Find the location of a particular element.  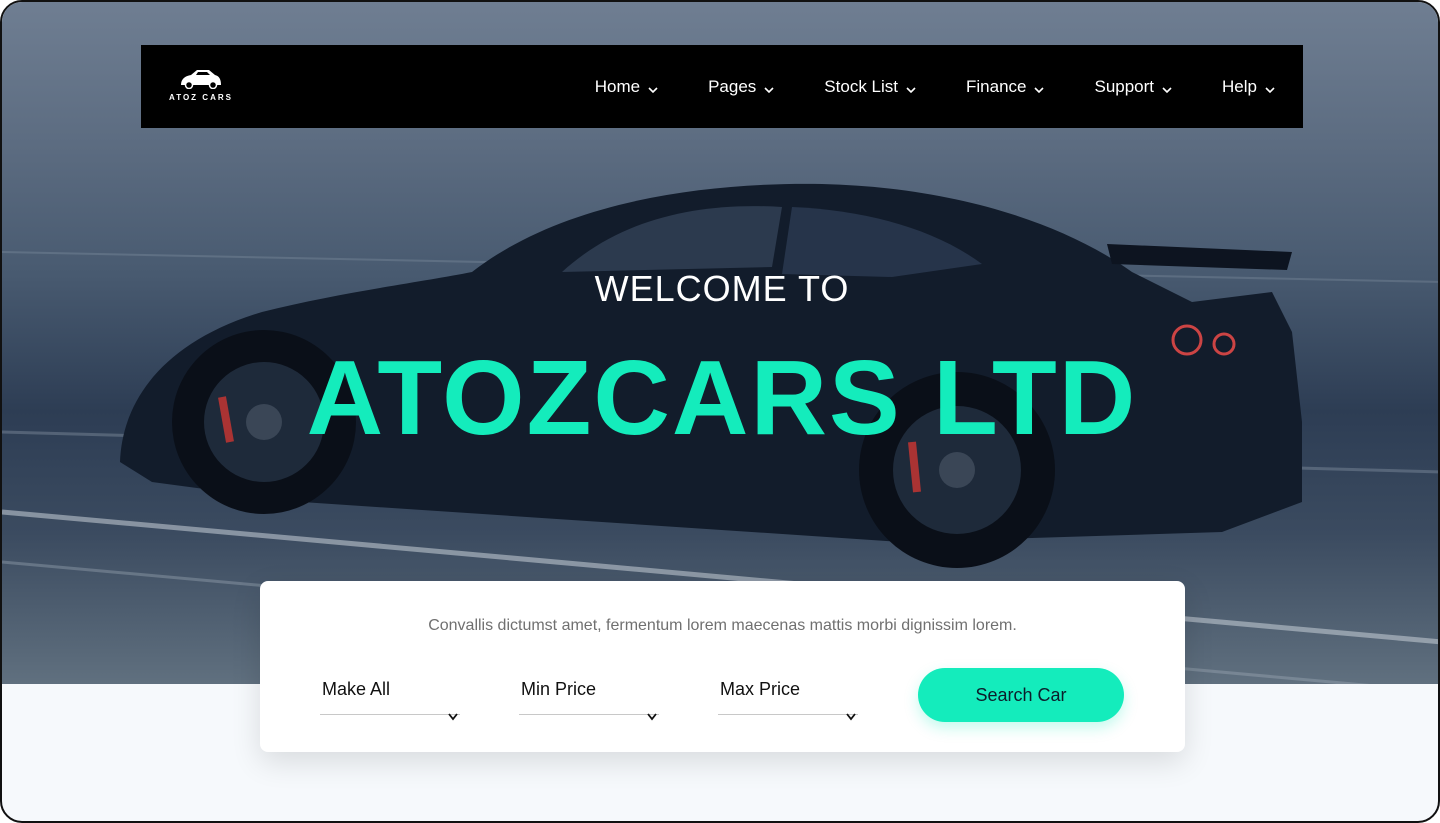

make-select: Make All is located at coordinates (390, 700).